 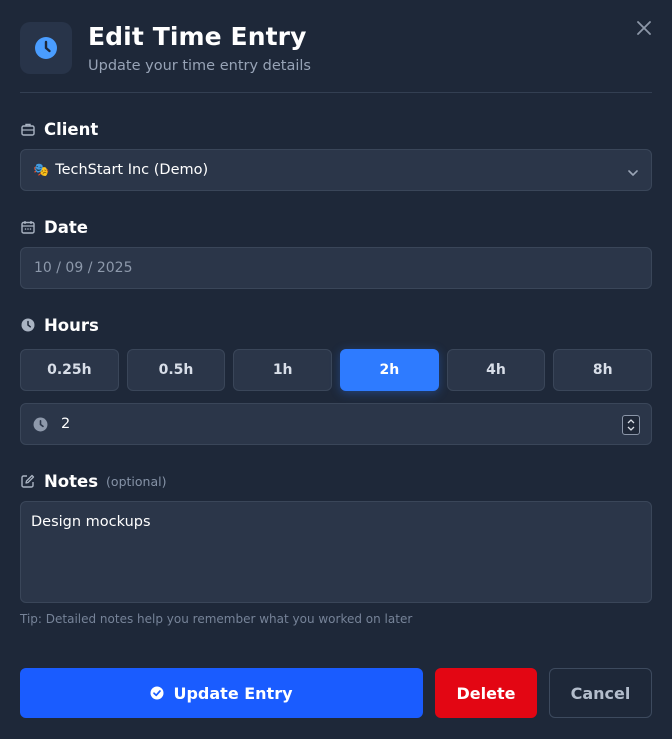 I want to click on client-label-text: Client, so click(x=71, y=129).